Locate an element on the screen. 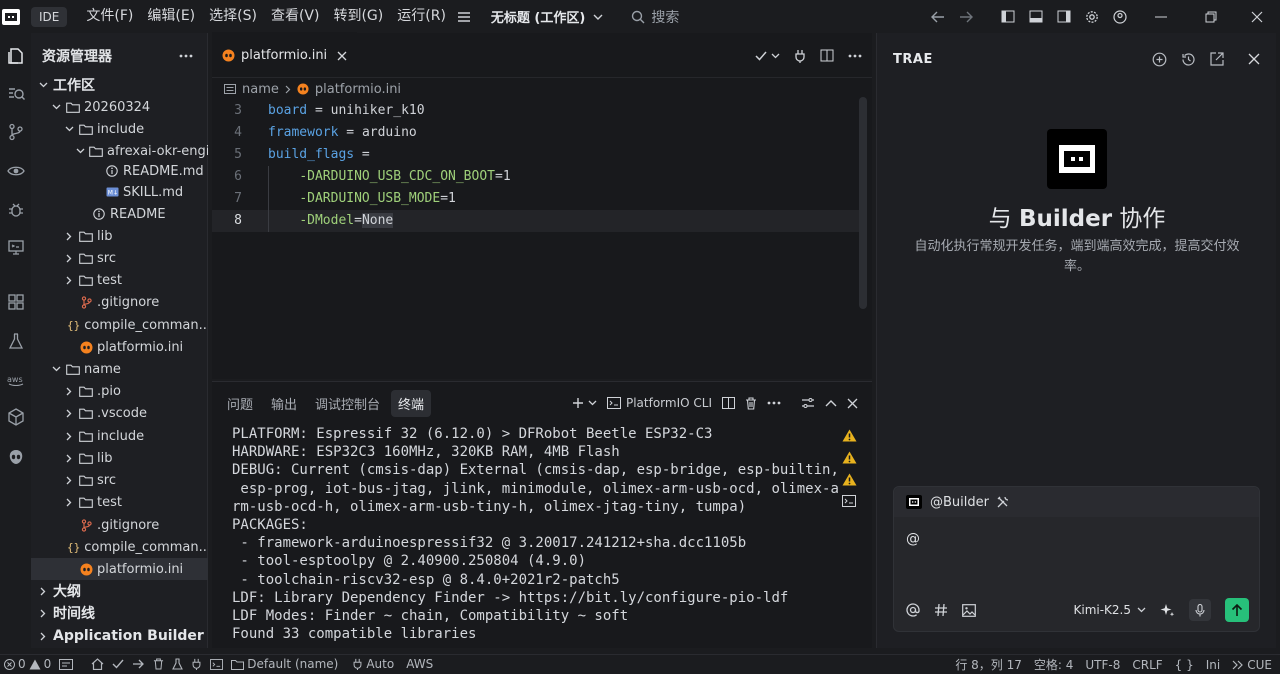 This screenshot has height=674, width=1280. chat-input: @ is located at coordinates (913, 539).